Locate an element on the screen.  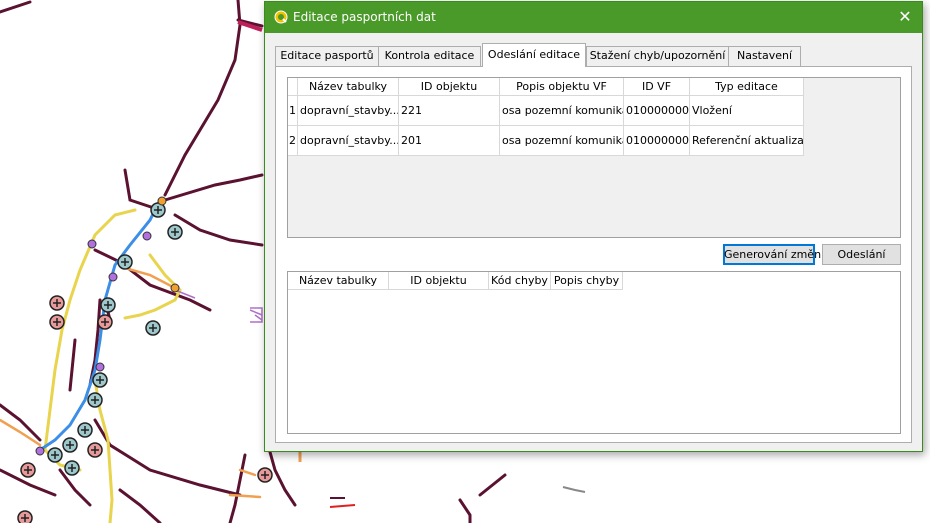
column-header: Typ editace is located at coordinates (747, 87).